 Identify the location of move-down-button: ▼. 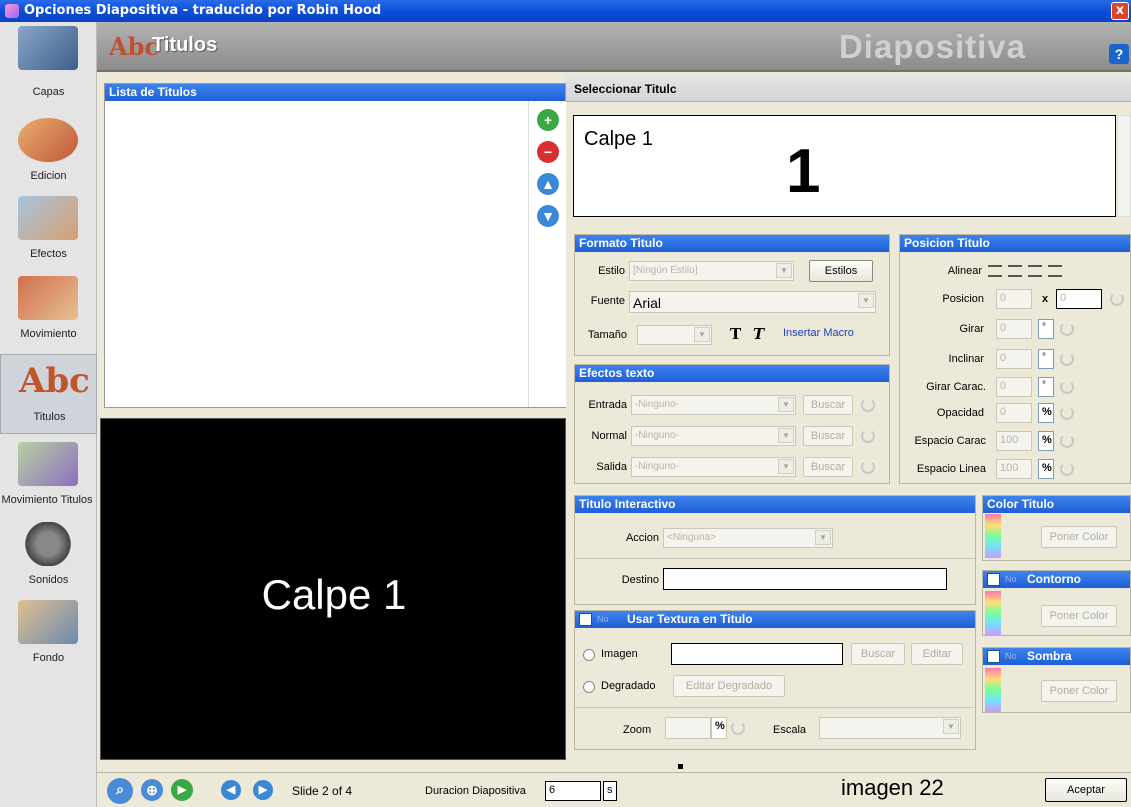
(548, 216).